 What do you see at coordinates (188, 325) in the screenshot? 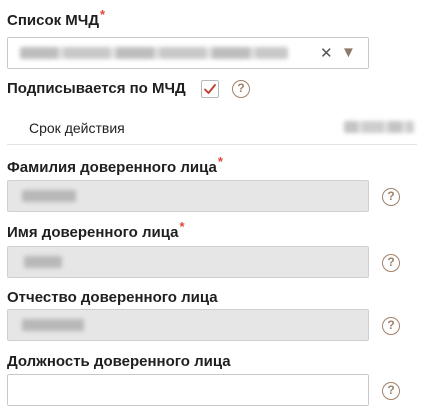
I see `trustee-patronymic-field` at bounding box center [188, 325].